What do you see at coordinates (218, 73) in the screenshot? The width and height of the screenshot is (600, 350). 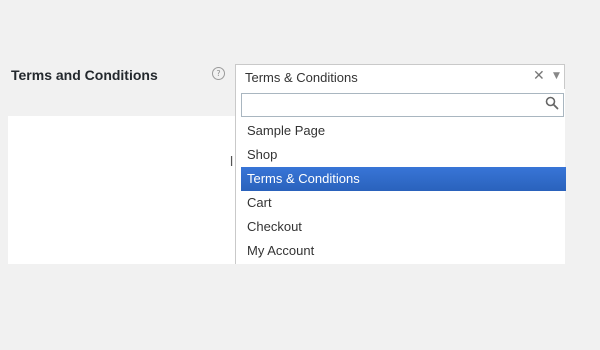 I see `help-icon: ?` at bounding box center [218, 73].